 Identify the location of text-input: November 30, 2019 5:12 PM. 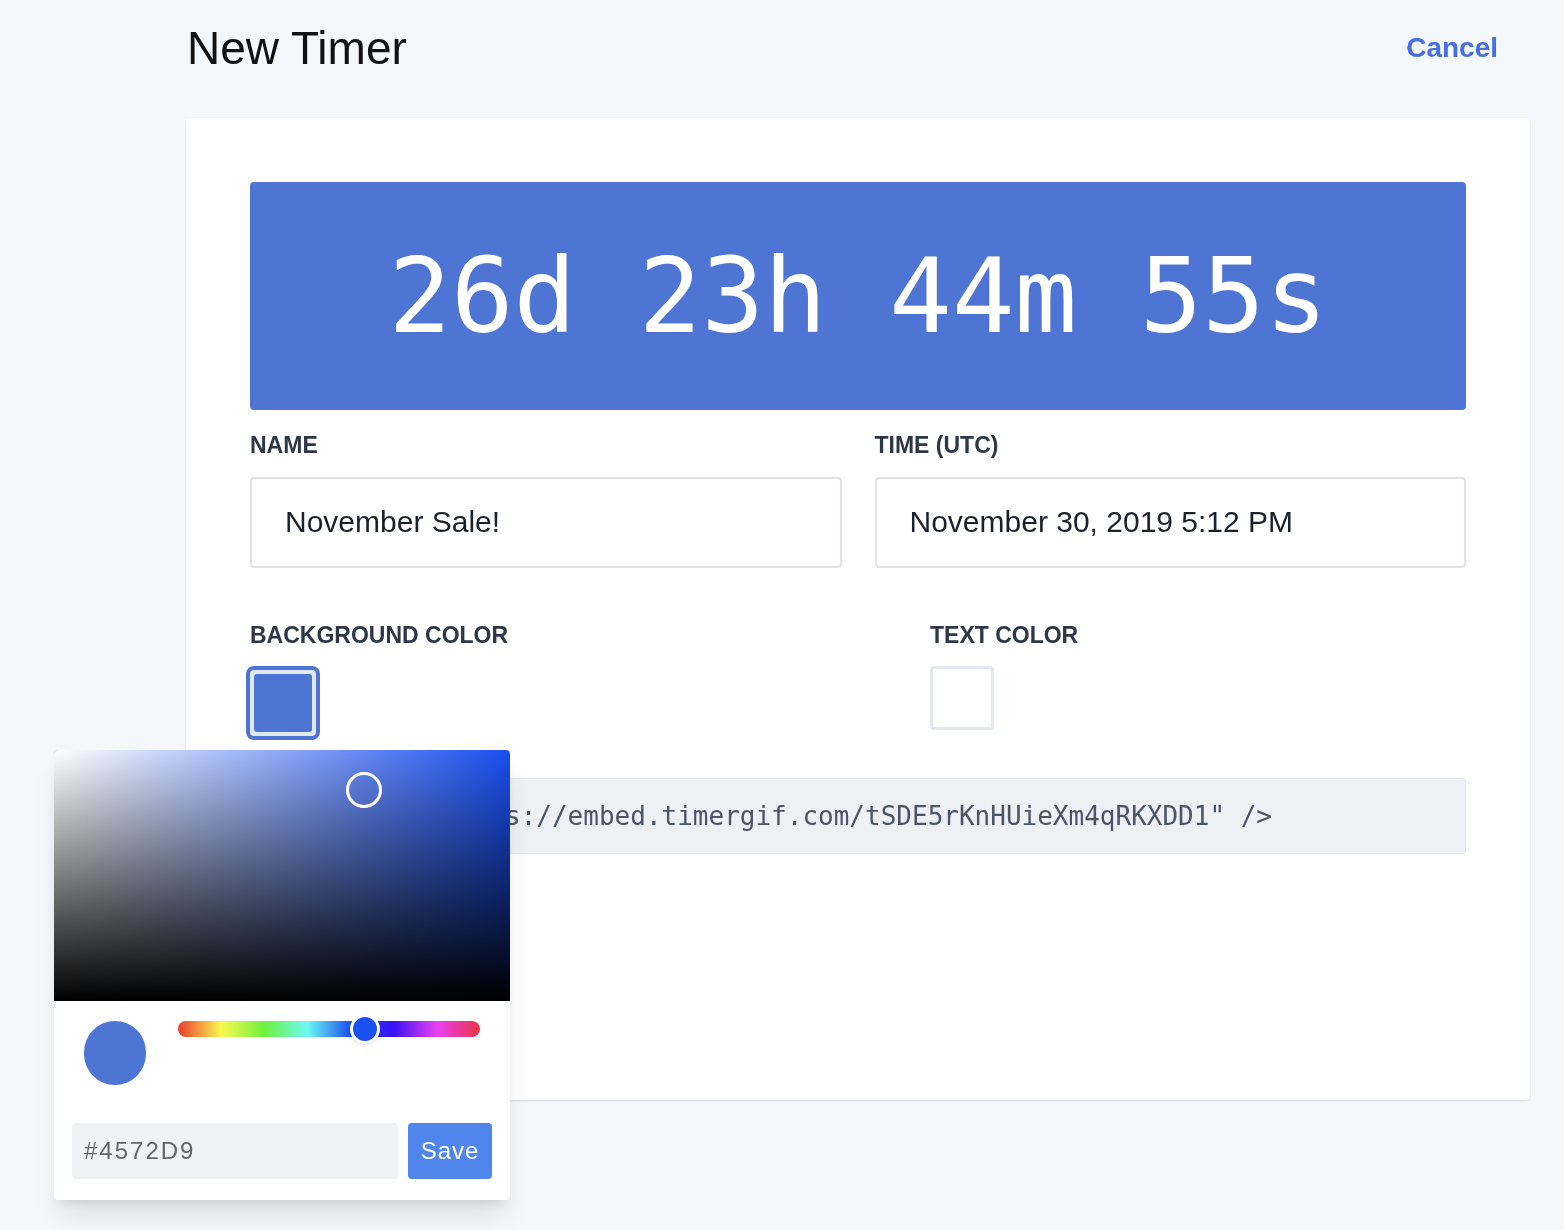
(1170, 522).